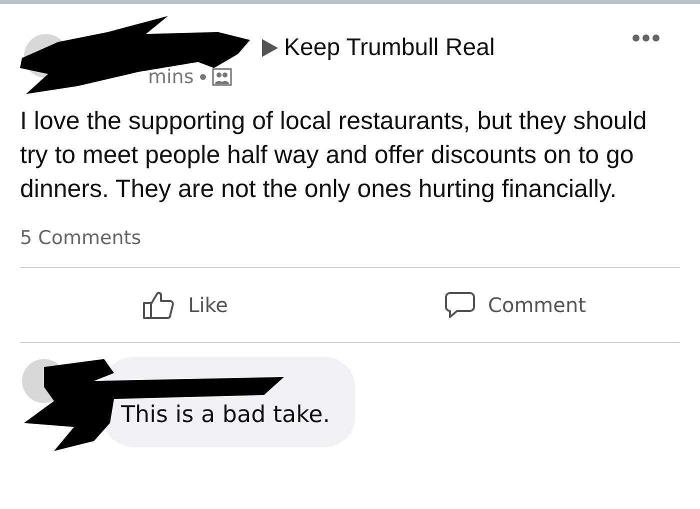 This screenshot has width=700, height=509. What do you see at coordinates (460, 305) in the screenshot?
I see `speech-bubble-icon` at bounding box center [460, 305].